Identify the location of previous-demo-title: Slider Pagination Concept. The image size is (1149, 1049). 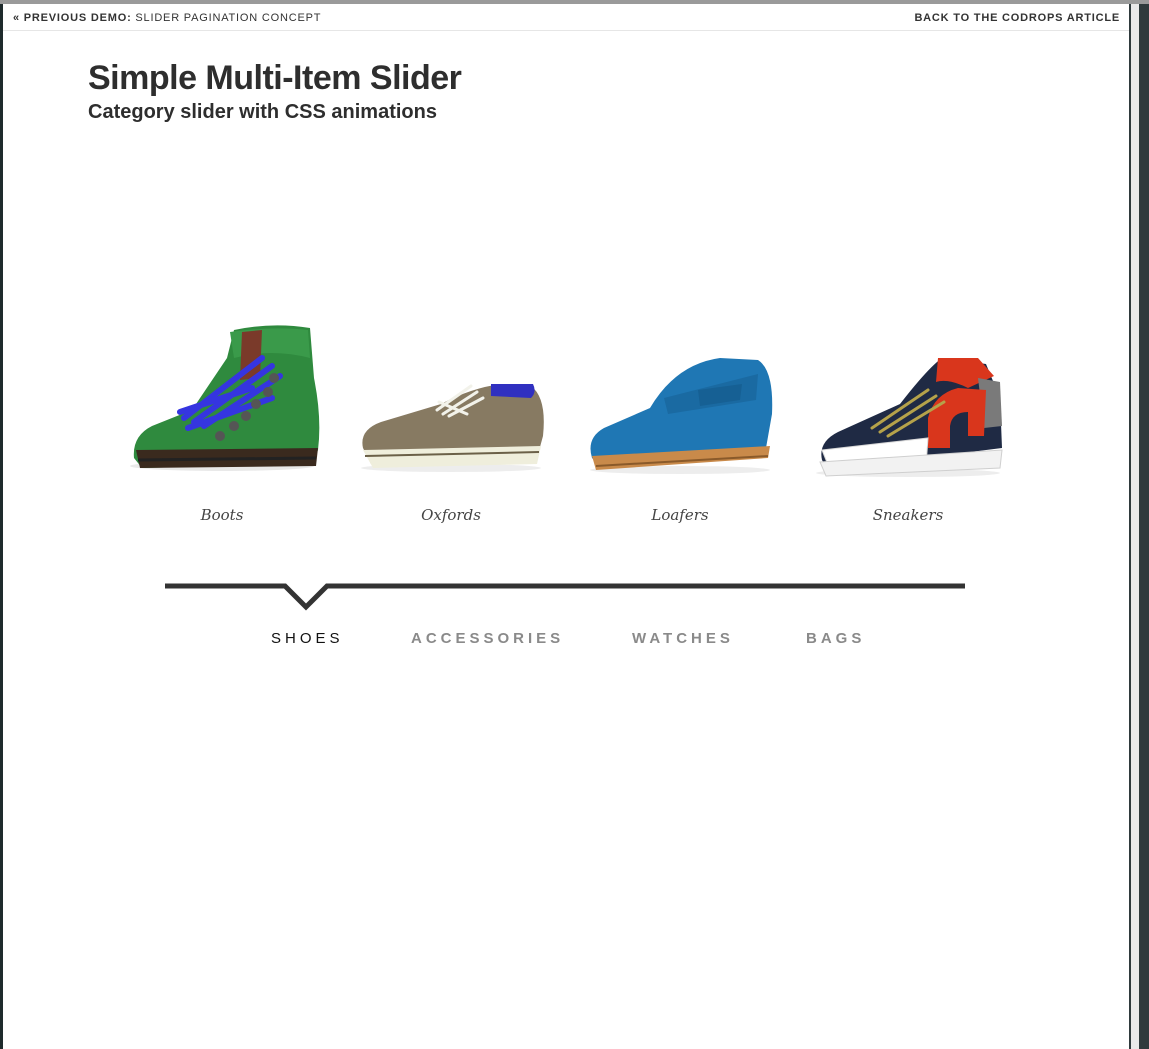
(228, 18).